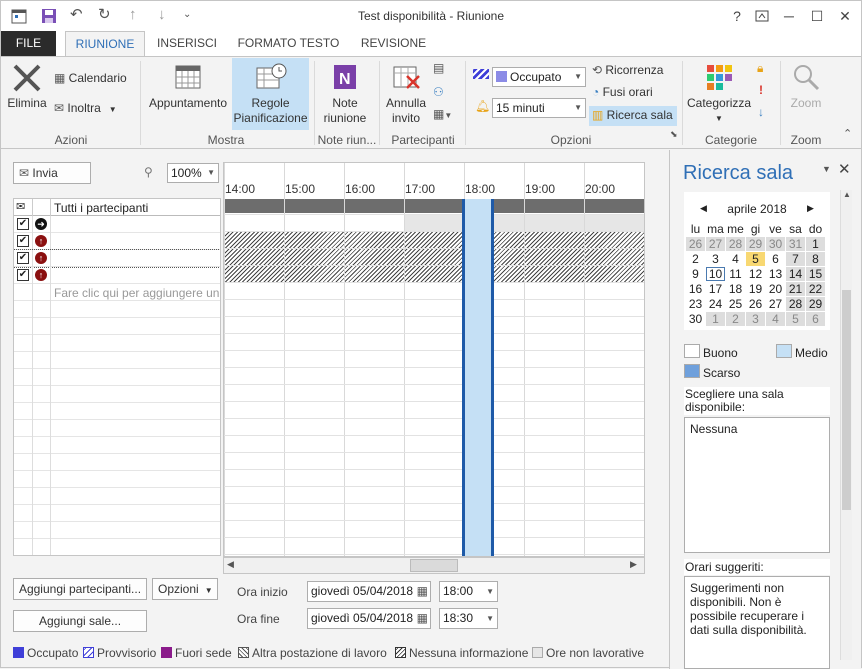 This screenshot has width=862, height=669. What do you see at coordinates (795, 289) in the screenshot?
I see `calendar-day: 21` at bounding box center [795, 289].